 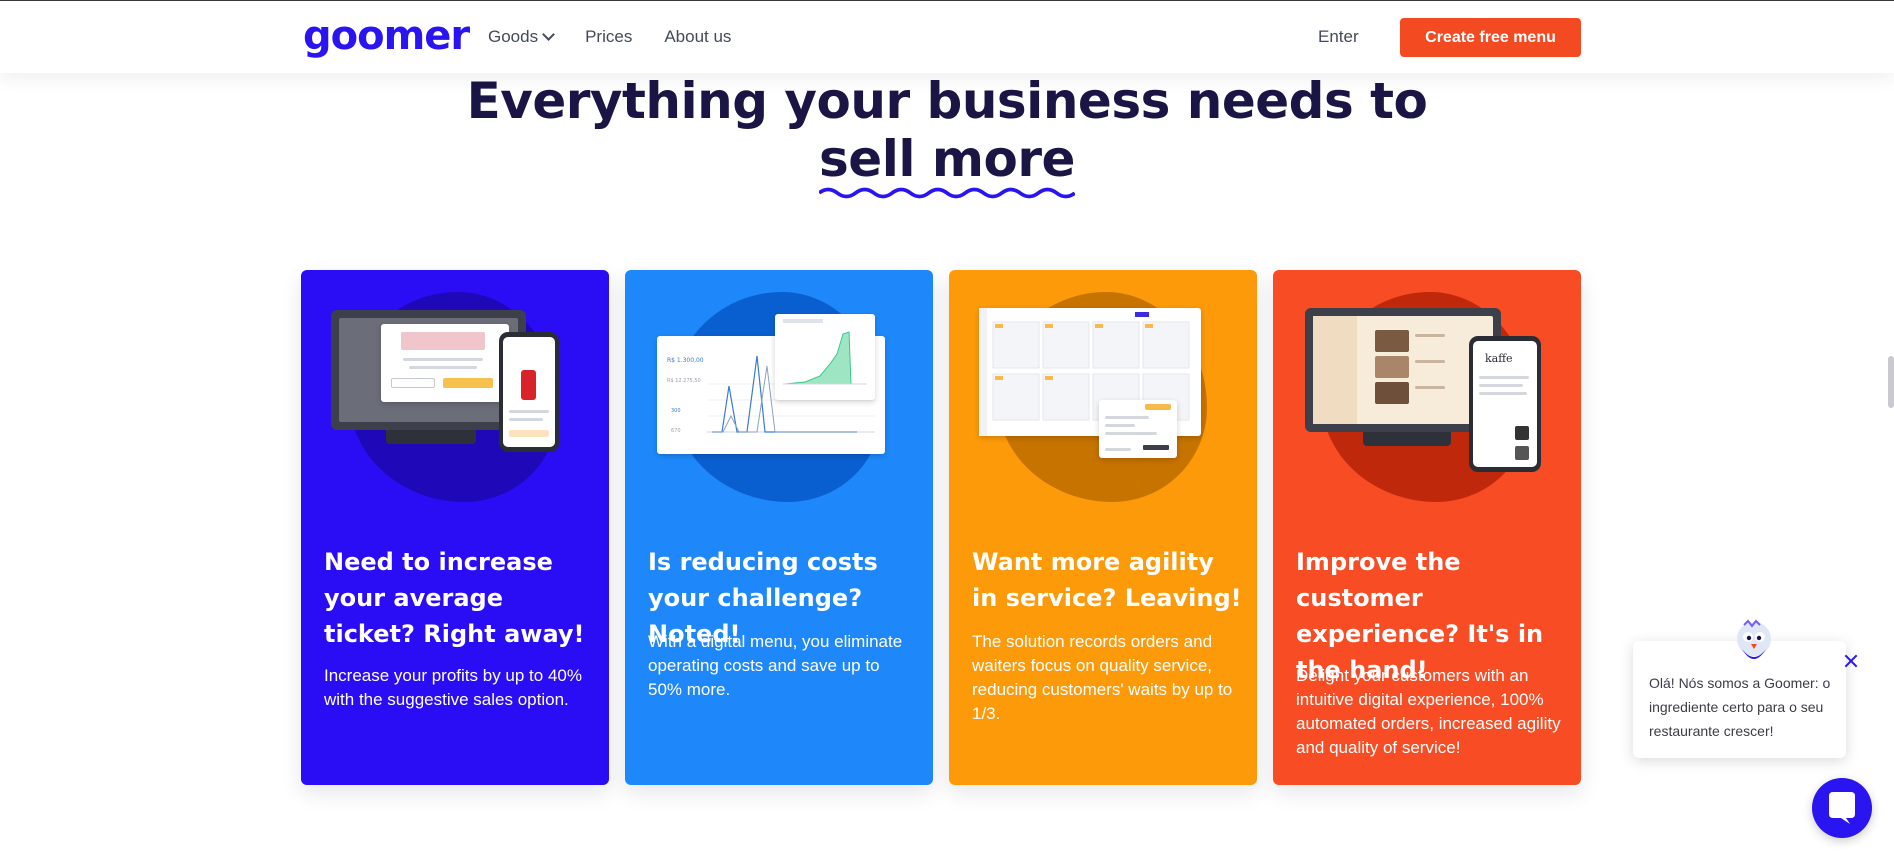 I want to click on mascot-avatar-icon, so click(x=1754, y=639).